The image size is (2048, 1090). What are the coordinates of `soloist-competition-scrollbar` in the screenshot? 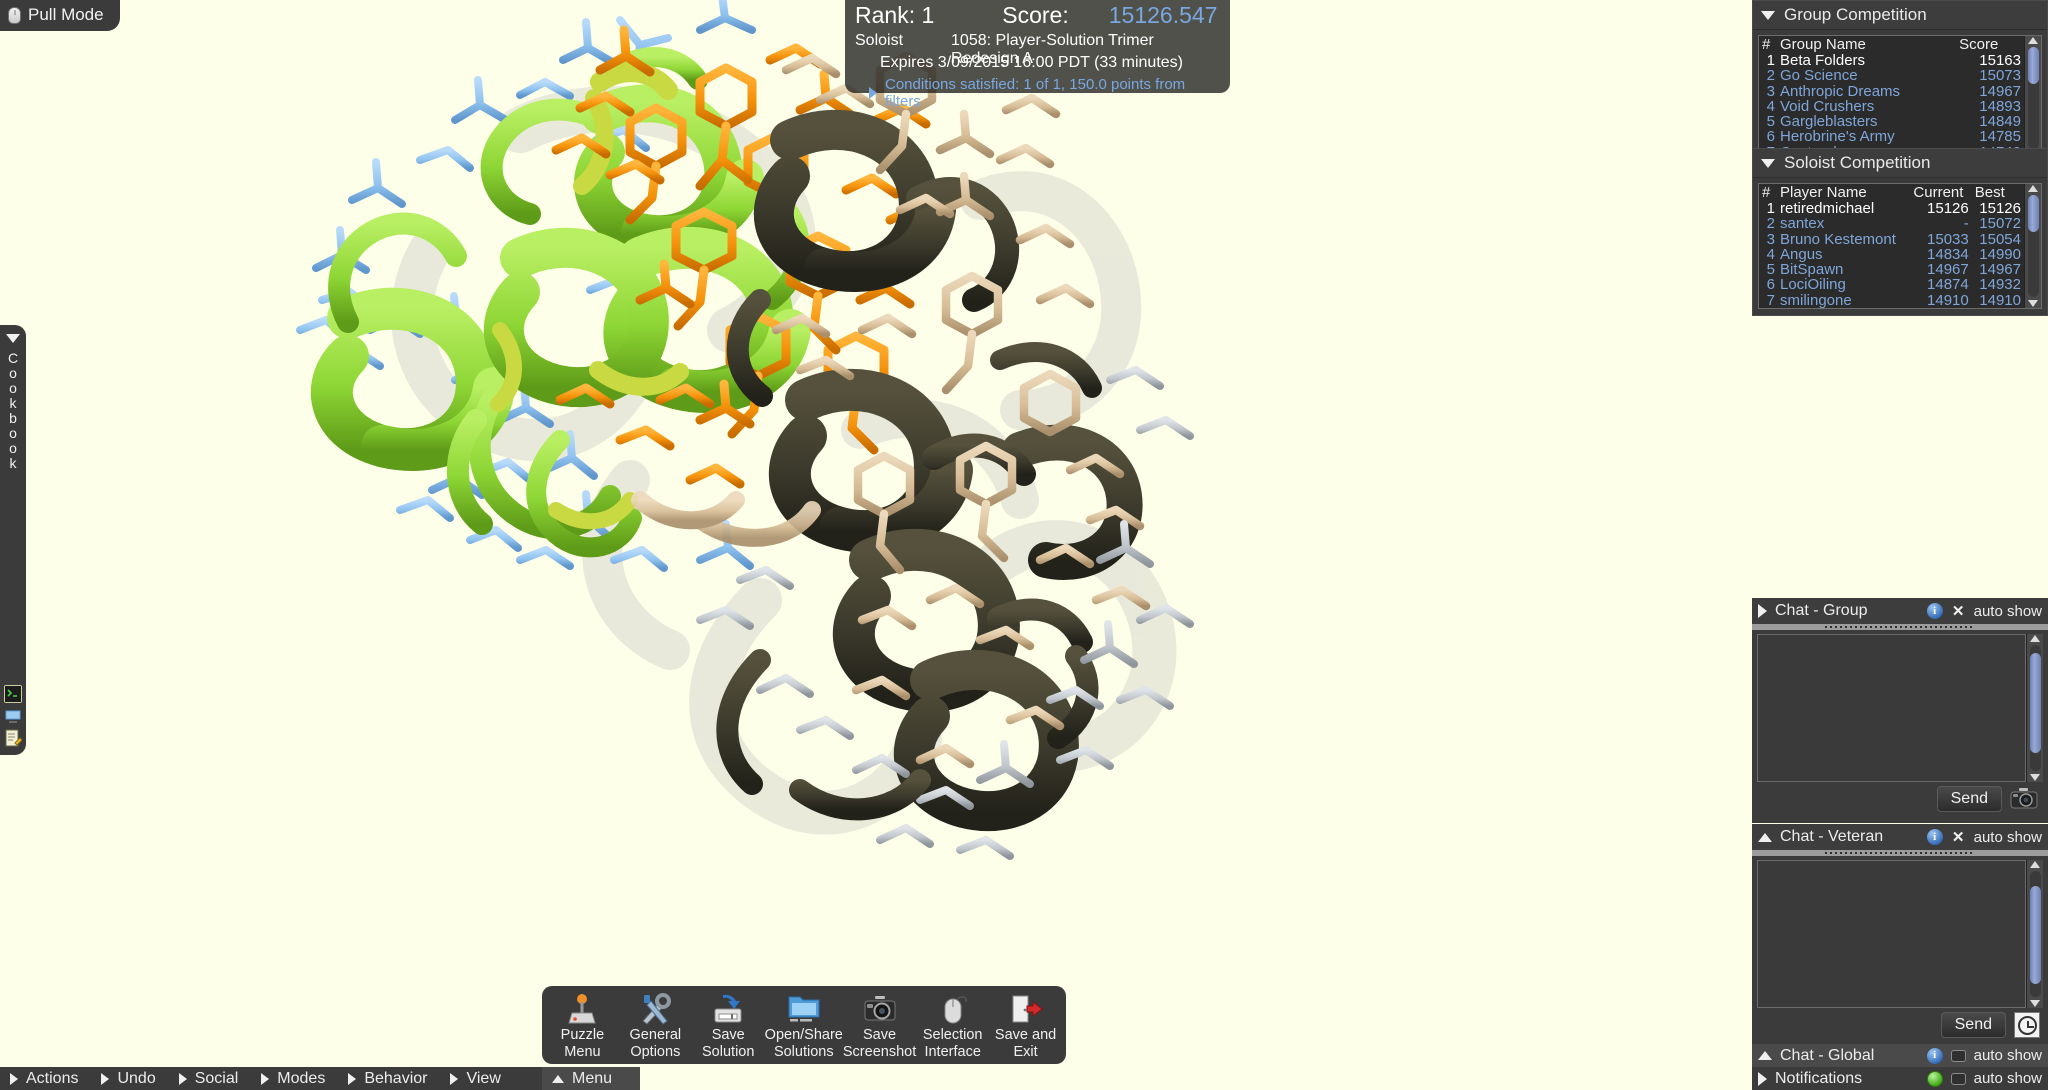 It's located at (2032, 246).